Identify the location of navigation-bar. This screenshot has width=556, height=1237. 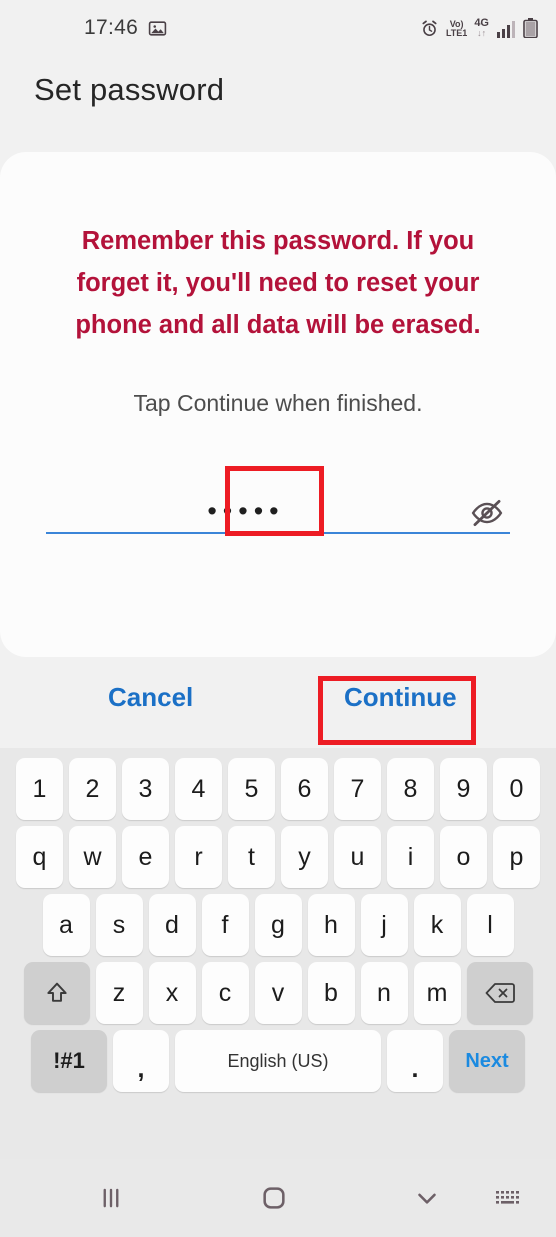
(278, 1198).